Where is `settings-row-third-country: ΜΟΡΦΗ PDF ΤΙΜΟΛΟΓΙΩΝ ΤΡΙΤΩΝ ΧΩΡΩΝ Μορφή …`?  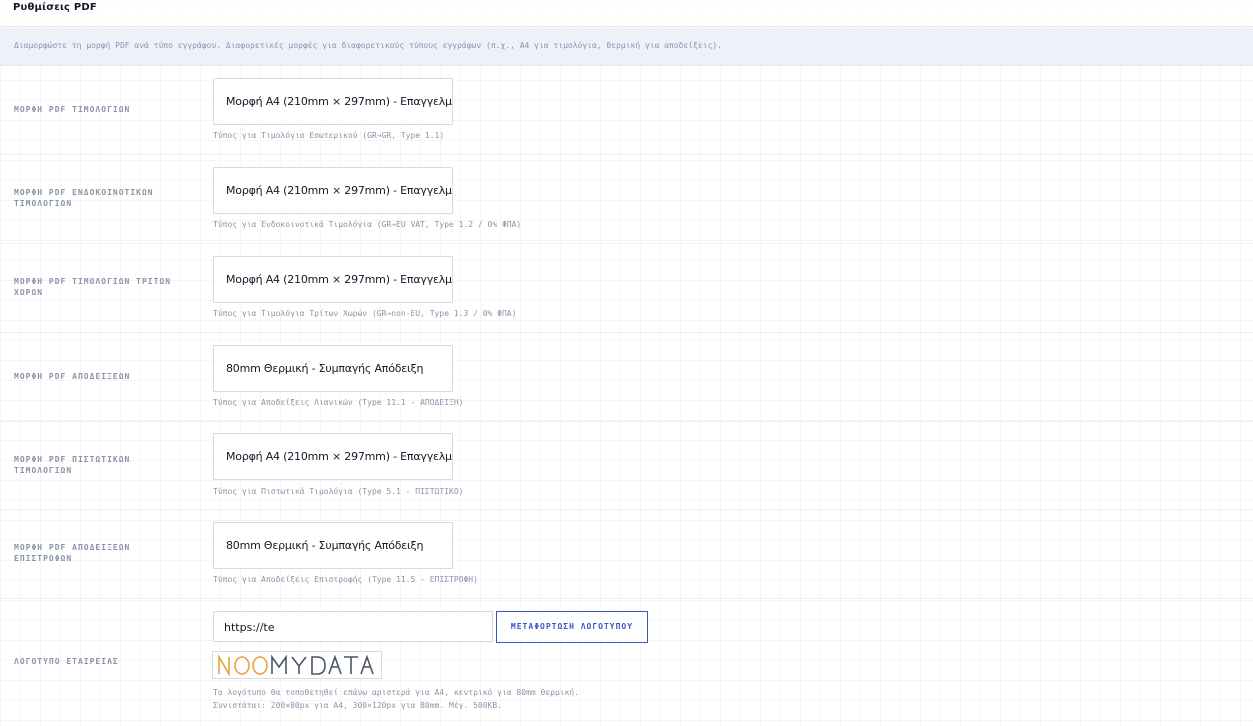 settings-row-third-country: ΜΟΡΦΗ PDF ΤΙΜΟΛΟΓΙΩΝ ΤΡΙΤΩΝ ΧΩΡΩΝ Μορφή … is located at coordinates (626, 288).